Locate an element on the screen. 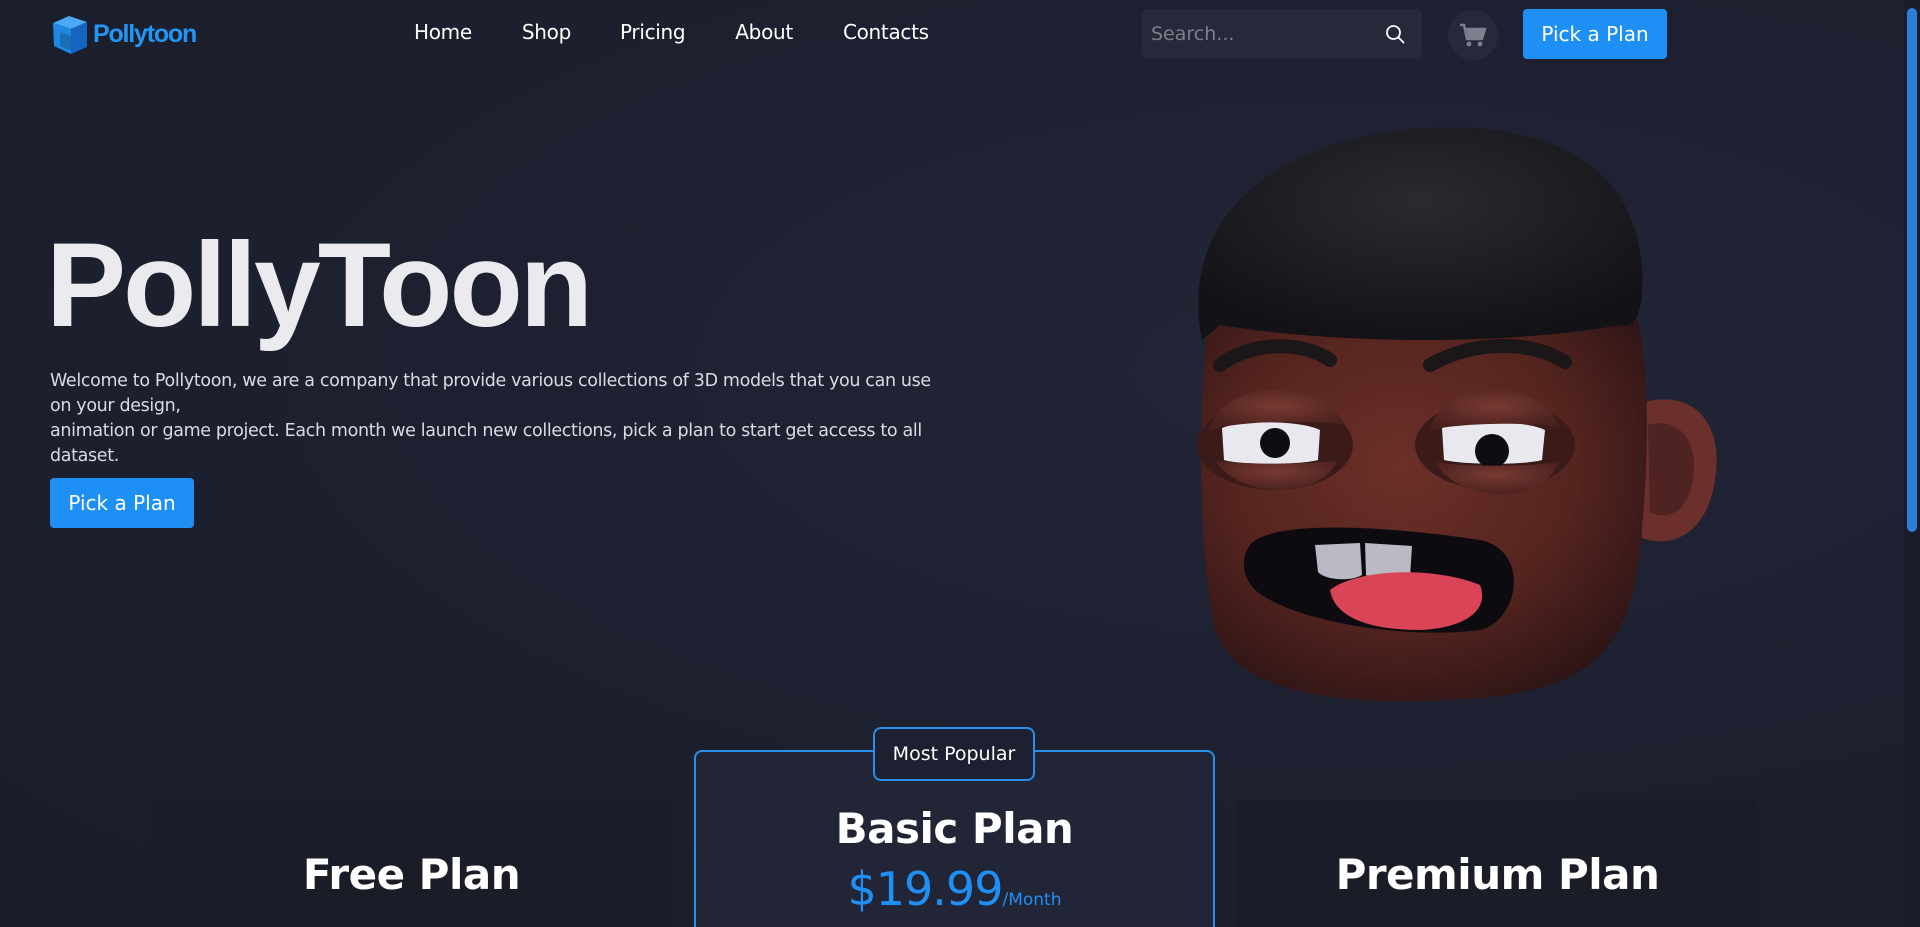 The width and height of the screenshot is (1920, 927). main-nav: Home Shop Pricing About Contacts is located at coordinates (696, 32).